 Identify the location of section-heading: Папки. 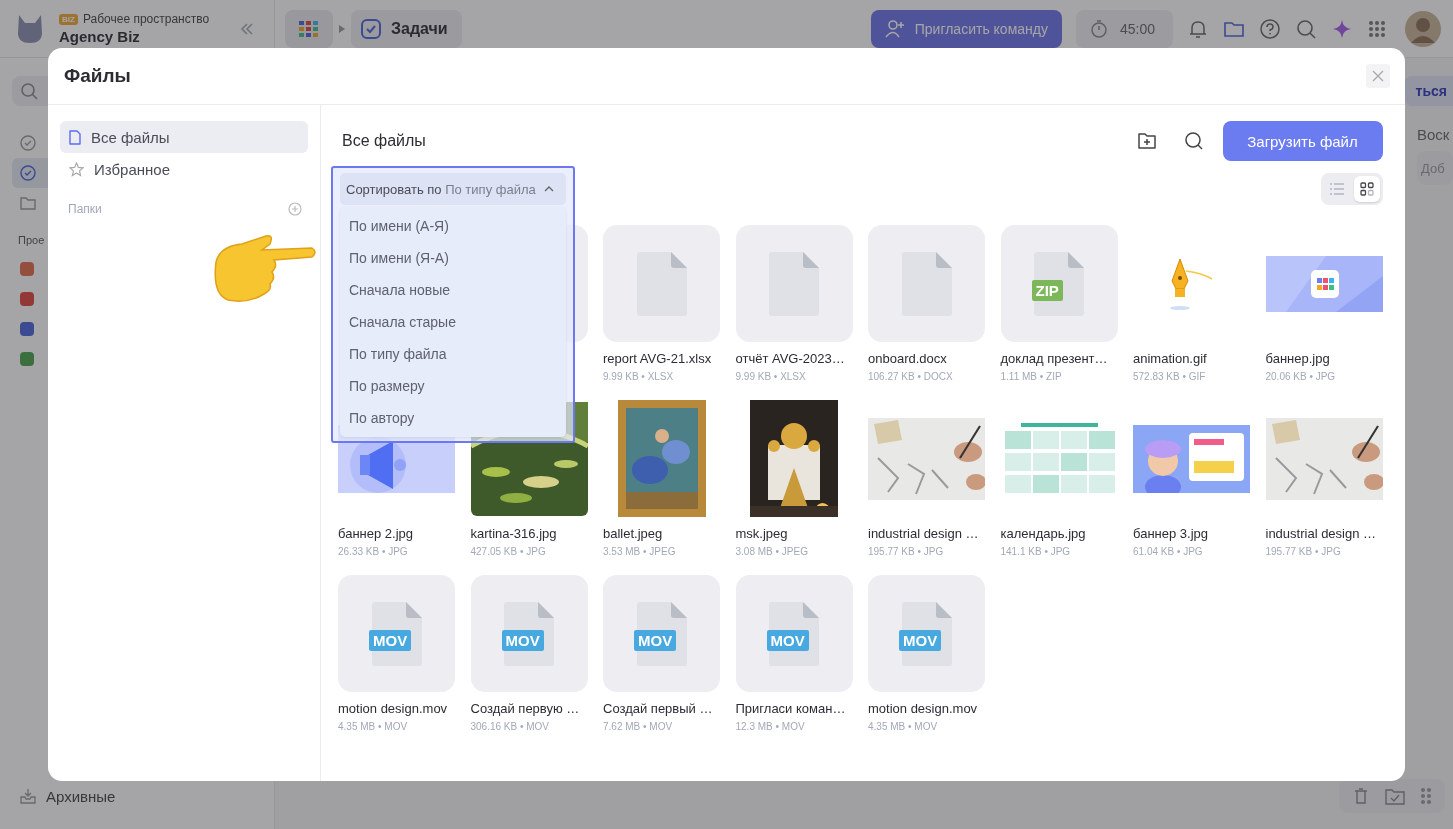
(85, 209).